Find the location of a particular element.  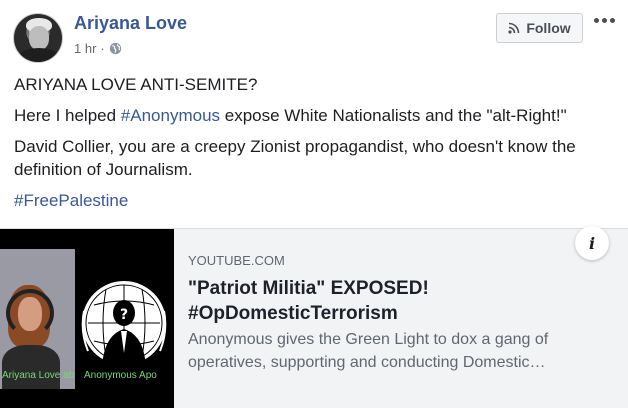

timestamp: 1 hr is located at coordinates (85, 48).